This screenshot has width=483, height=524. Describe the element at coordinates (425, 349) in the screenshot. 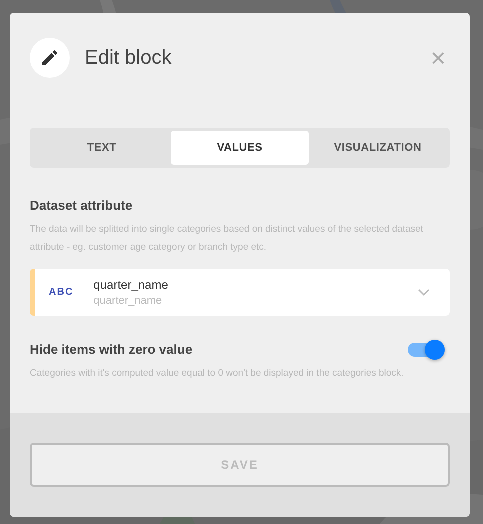

I see `toggle-switch` at that location.